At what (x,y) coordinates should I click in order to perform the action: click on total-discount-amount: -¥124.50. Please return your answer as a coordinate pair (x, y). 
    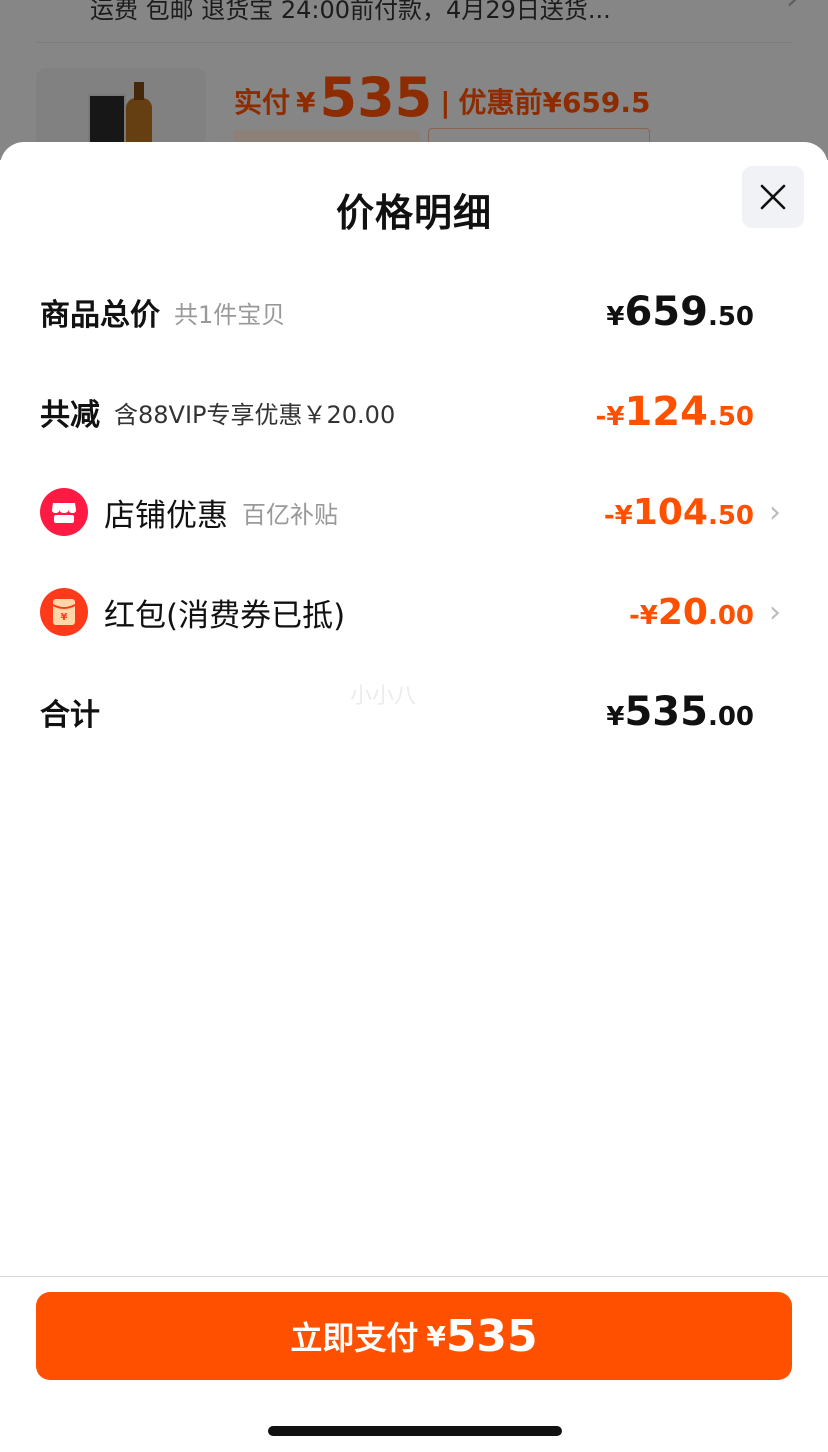
    Looking at the image, I should click on (675, 412).